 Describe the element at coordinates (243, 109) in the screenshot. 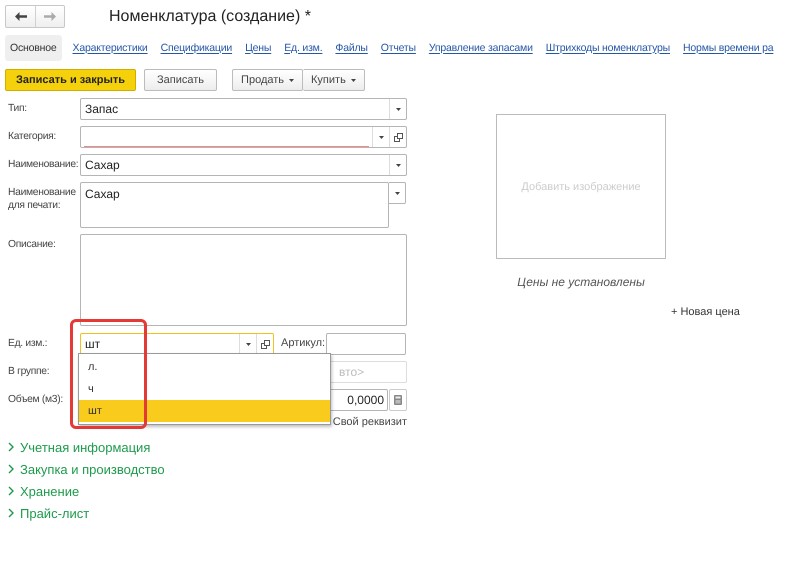

I see `dropdown-field: Запас` at that location.